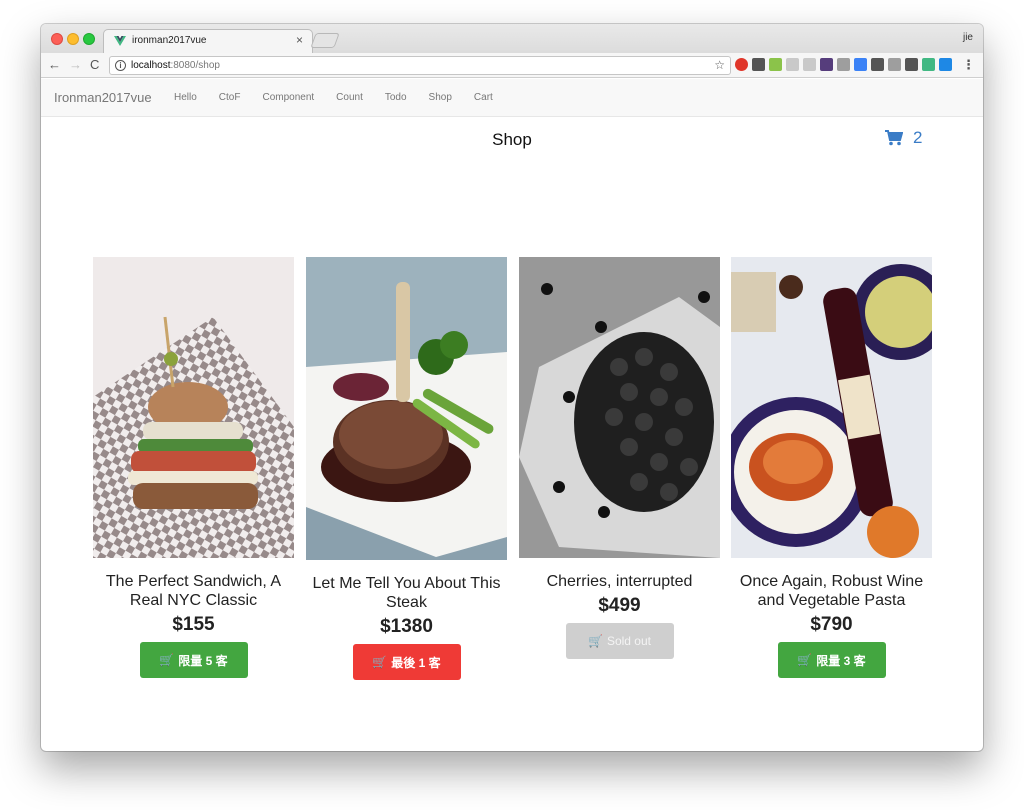 This screenshot has width=1024, height=810. Describe the element at coordinates (440, 97) in the screenshot. I see `nav-link-shop: Shop` at that location.